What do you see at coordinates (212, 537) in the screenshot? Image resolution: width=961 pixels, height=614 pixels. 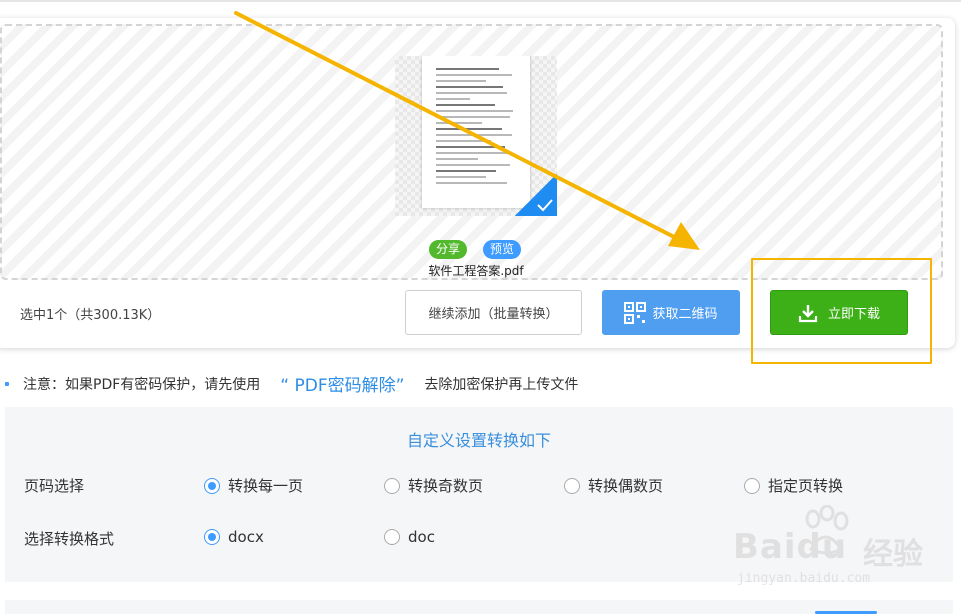 I see `radio-format-docx-circle` at bounding box center [212, 537].